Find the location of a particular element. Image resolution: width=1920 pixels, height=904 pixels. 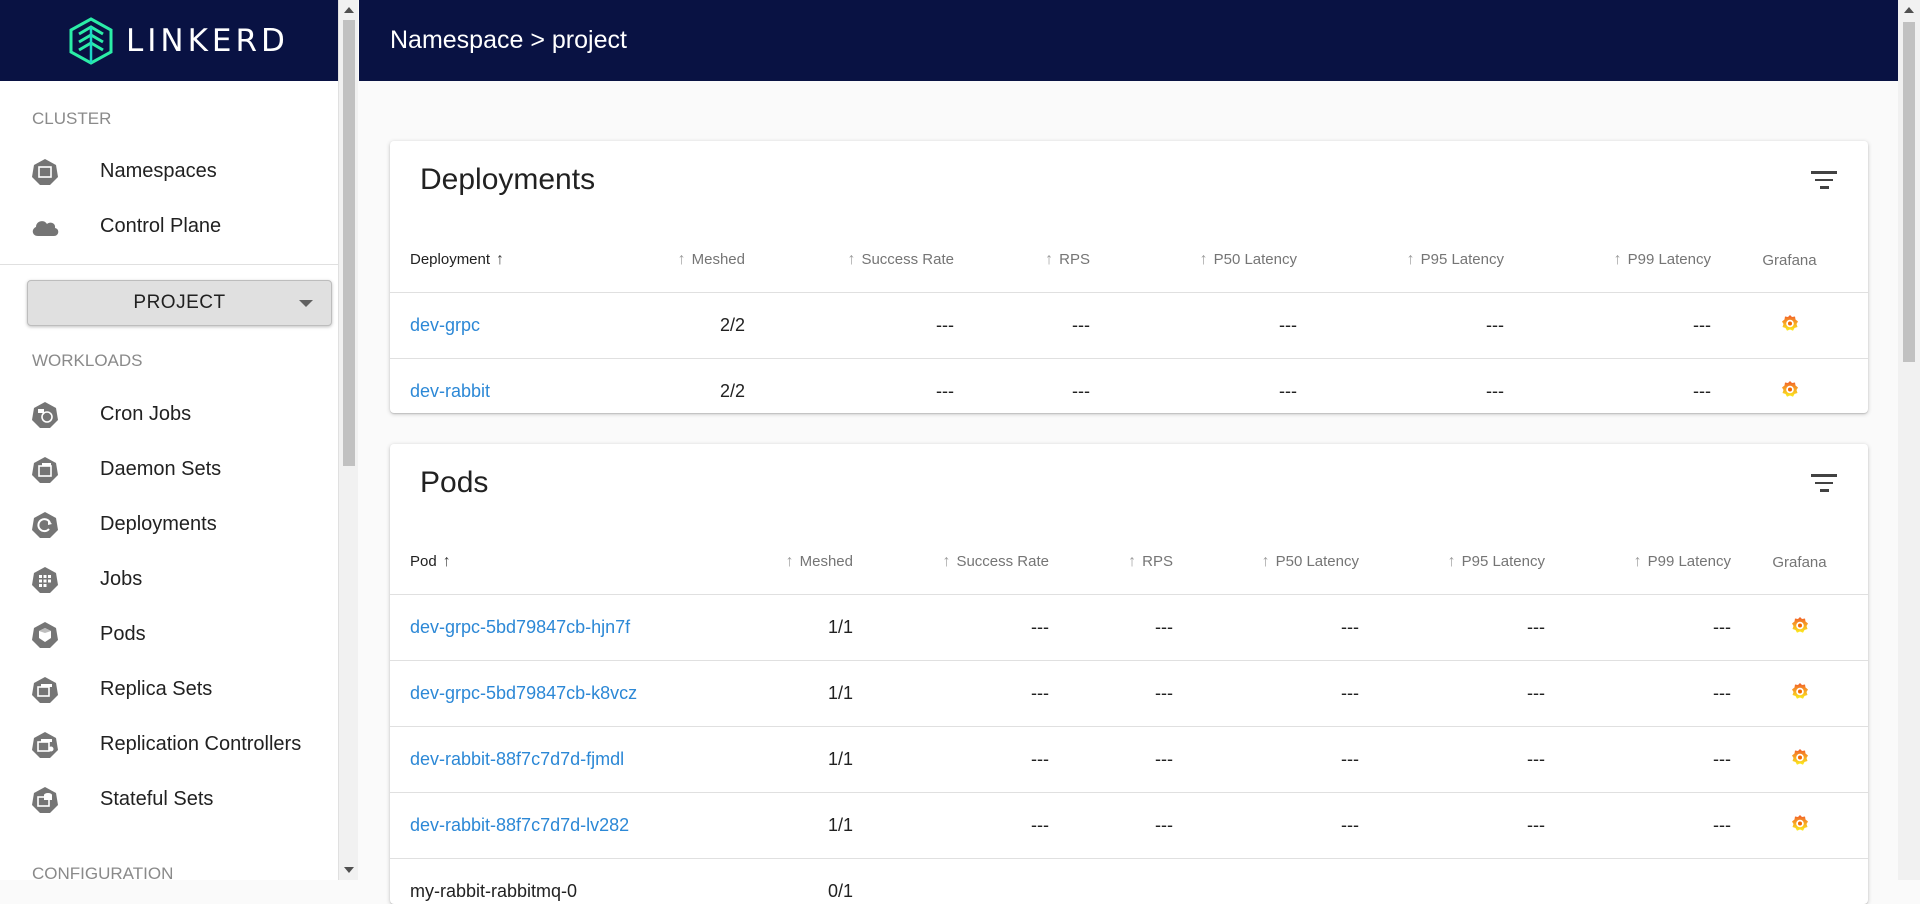

pod-link: dev-grpc-5bd79847cb-hjn7f is located at coordinates (520, 627).